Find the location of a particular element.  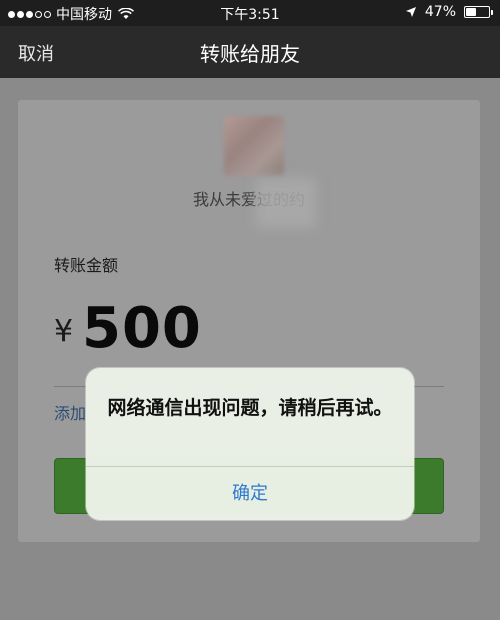

add-note-link: 添加 is located at coordinates (70, 412).